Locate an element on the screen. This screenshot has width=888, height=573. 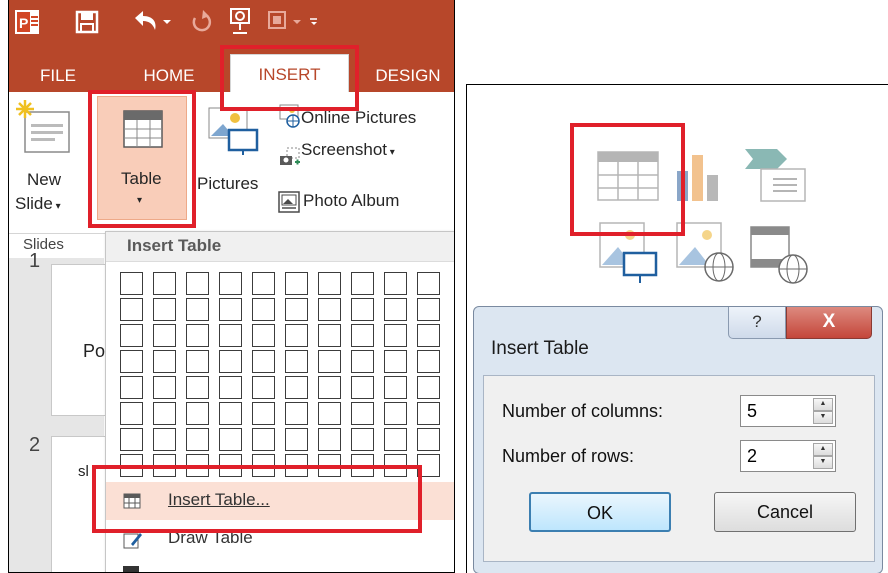
rows-value: 2 is located at coordinates (752, 456).